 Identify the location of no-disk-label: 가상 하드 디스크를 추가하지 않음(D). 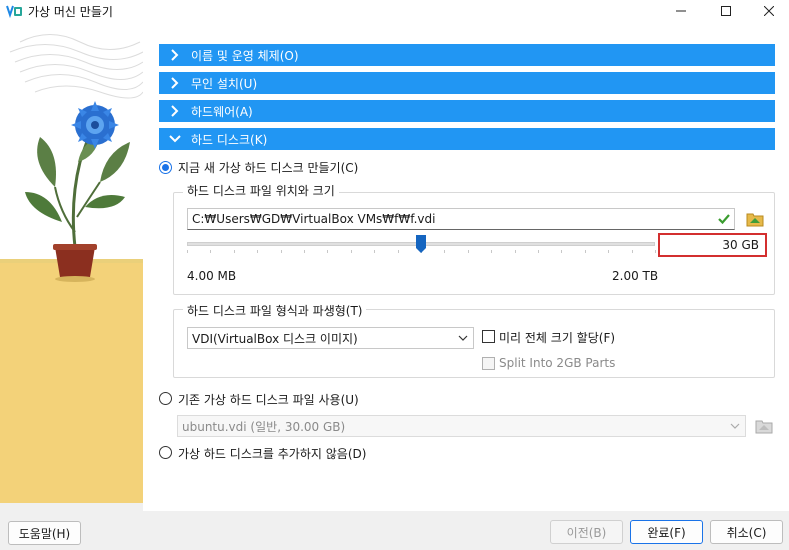
(272, 454).